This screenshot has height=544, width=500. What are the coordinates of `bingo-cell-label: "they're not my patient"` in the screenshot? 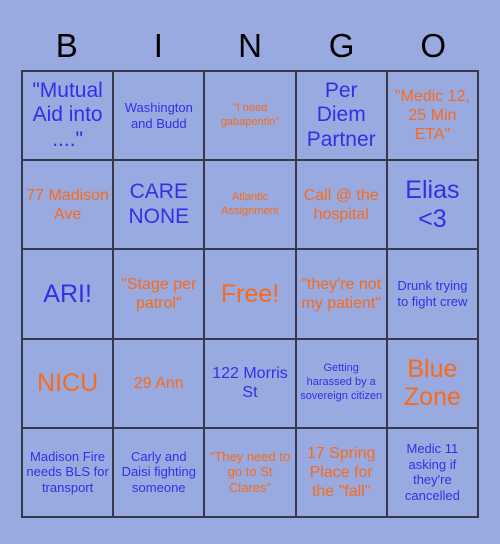 It's located at (341, 293).